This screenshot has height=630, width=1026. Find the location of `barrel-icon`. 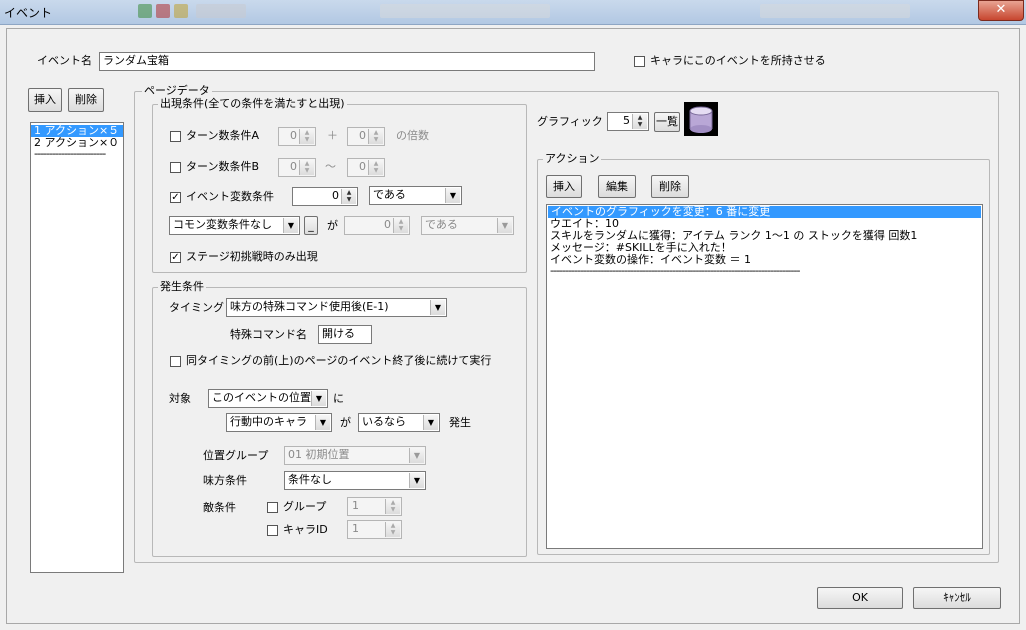

barrel-icon is located at coordinates (701, 119).